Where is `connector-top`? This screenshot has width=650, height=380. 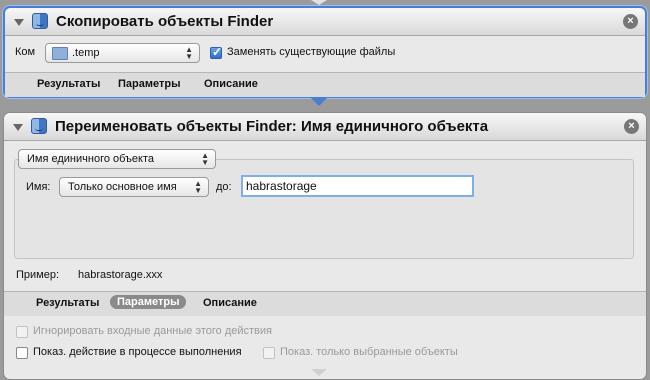 connector-top is located at coordinates (319, 2).